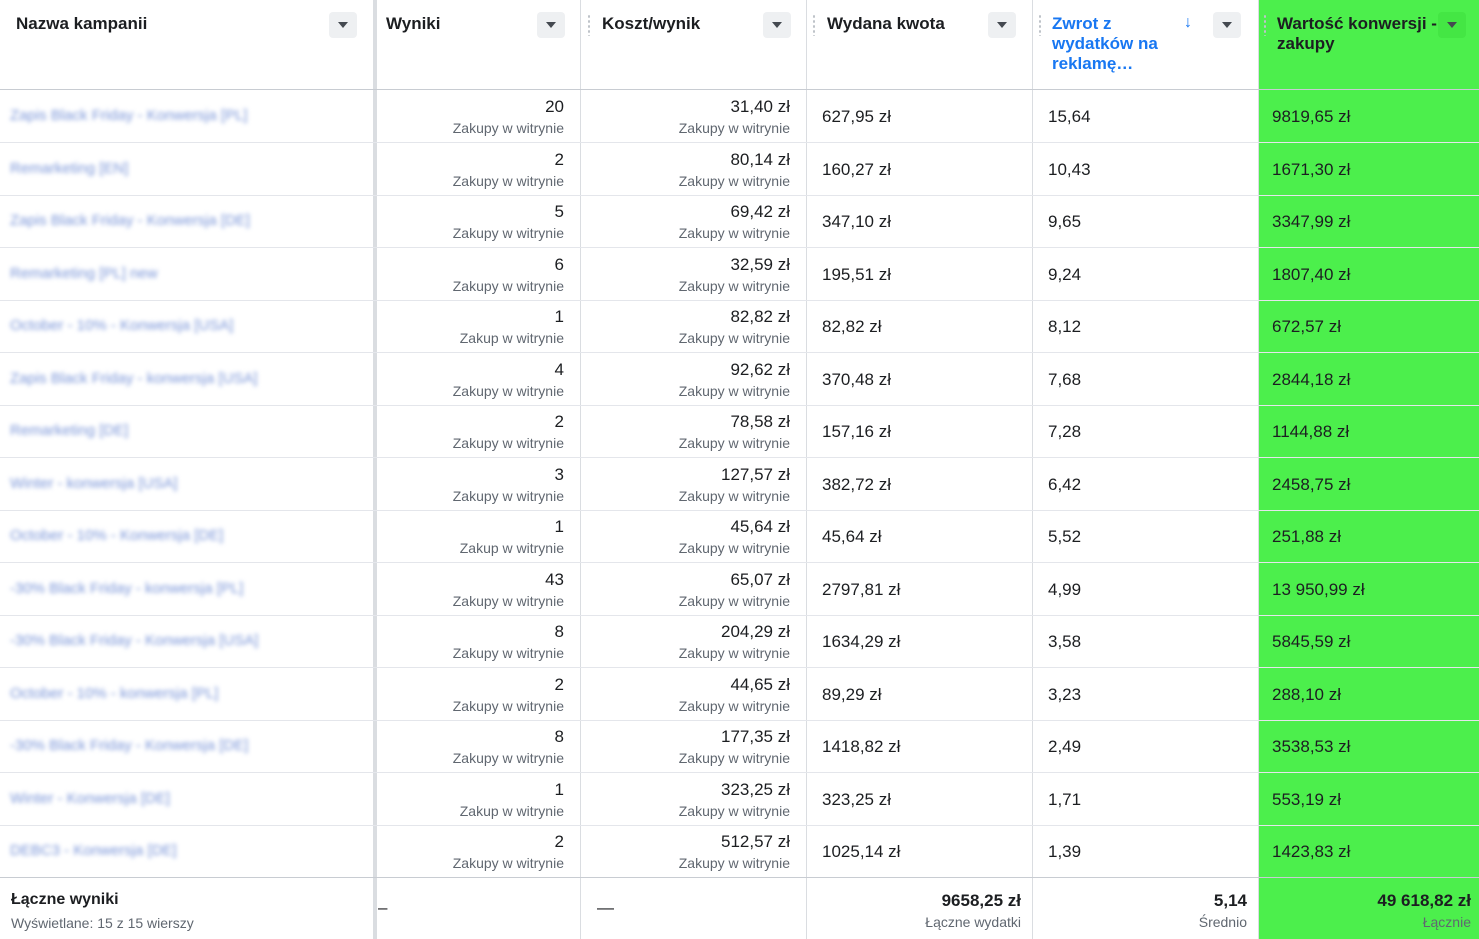 Image resolution: width=1479 pixels, height=939 pixels. What do you see at coordinates (94, 483) in the screenshot?
I see `campaign-name: Winter - konwersja [USA]` at bounding box center [94, 483].